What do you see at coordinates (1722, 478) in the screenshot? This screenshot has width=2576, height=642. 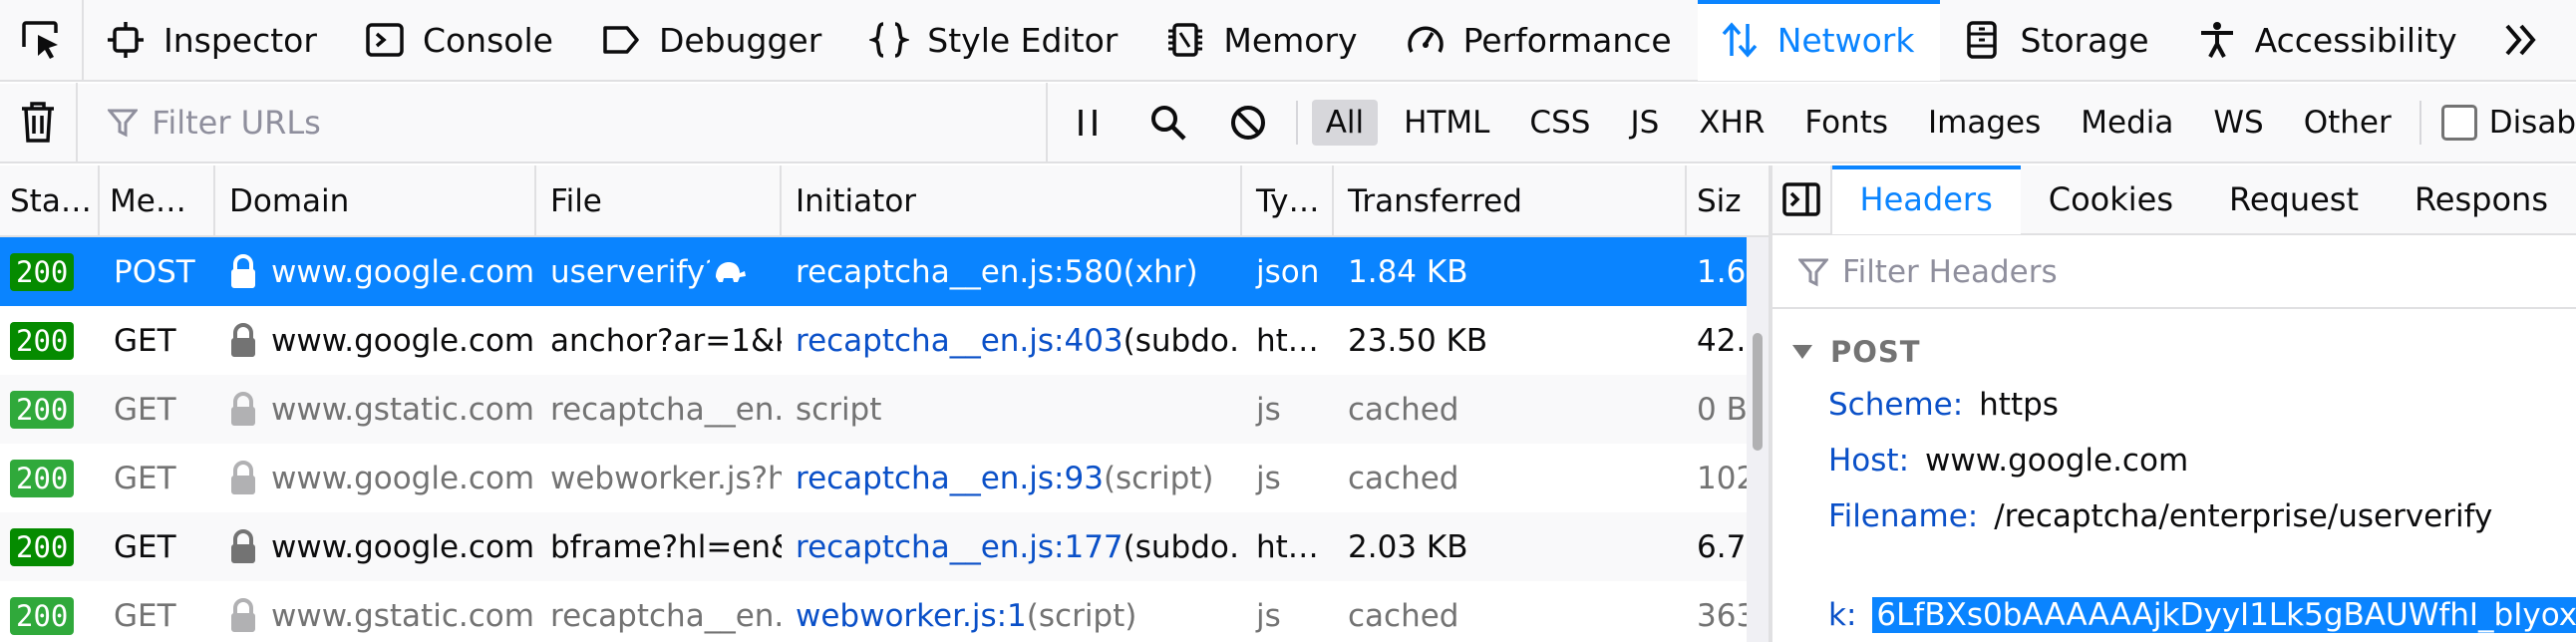 I see `size-cell: 102` at bounding box center [1722, 478].